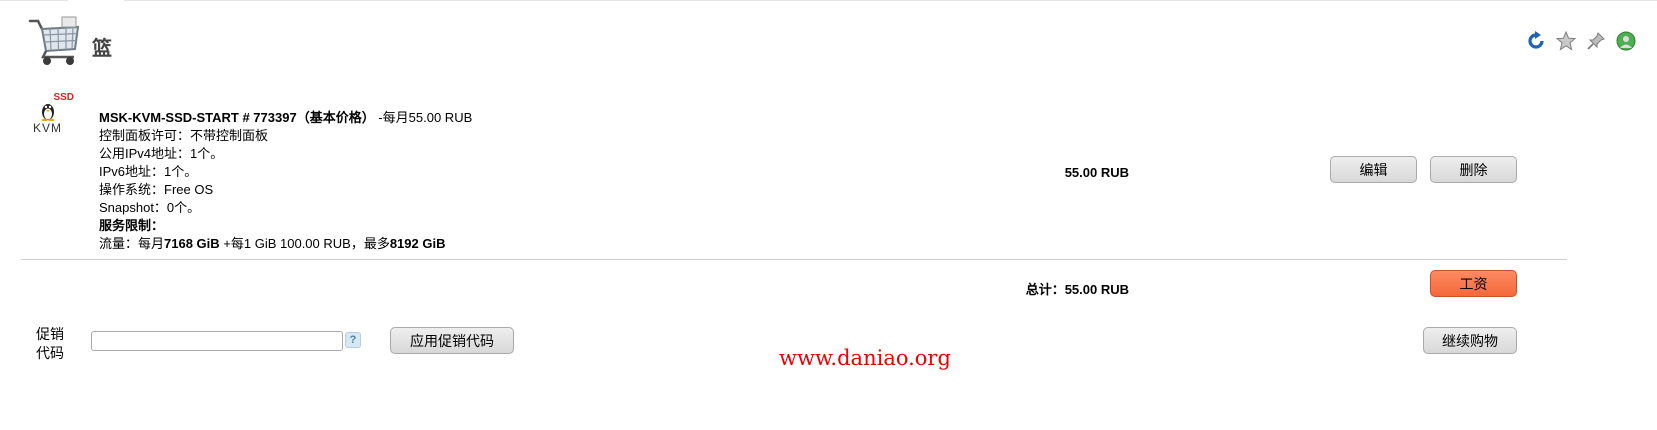  What do you see at coordinates (304, 243) in the screenshot?
I see `traffic-overage: +每1 GiB 100.00 RUB，最多` at bounding box center [304, 243].